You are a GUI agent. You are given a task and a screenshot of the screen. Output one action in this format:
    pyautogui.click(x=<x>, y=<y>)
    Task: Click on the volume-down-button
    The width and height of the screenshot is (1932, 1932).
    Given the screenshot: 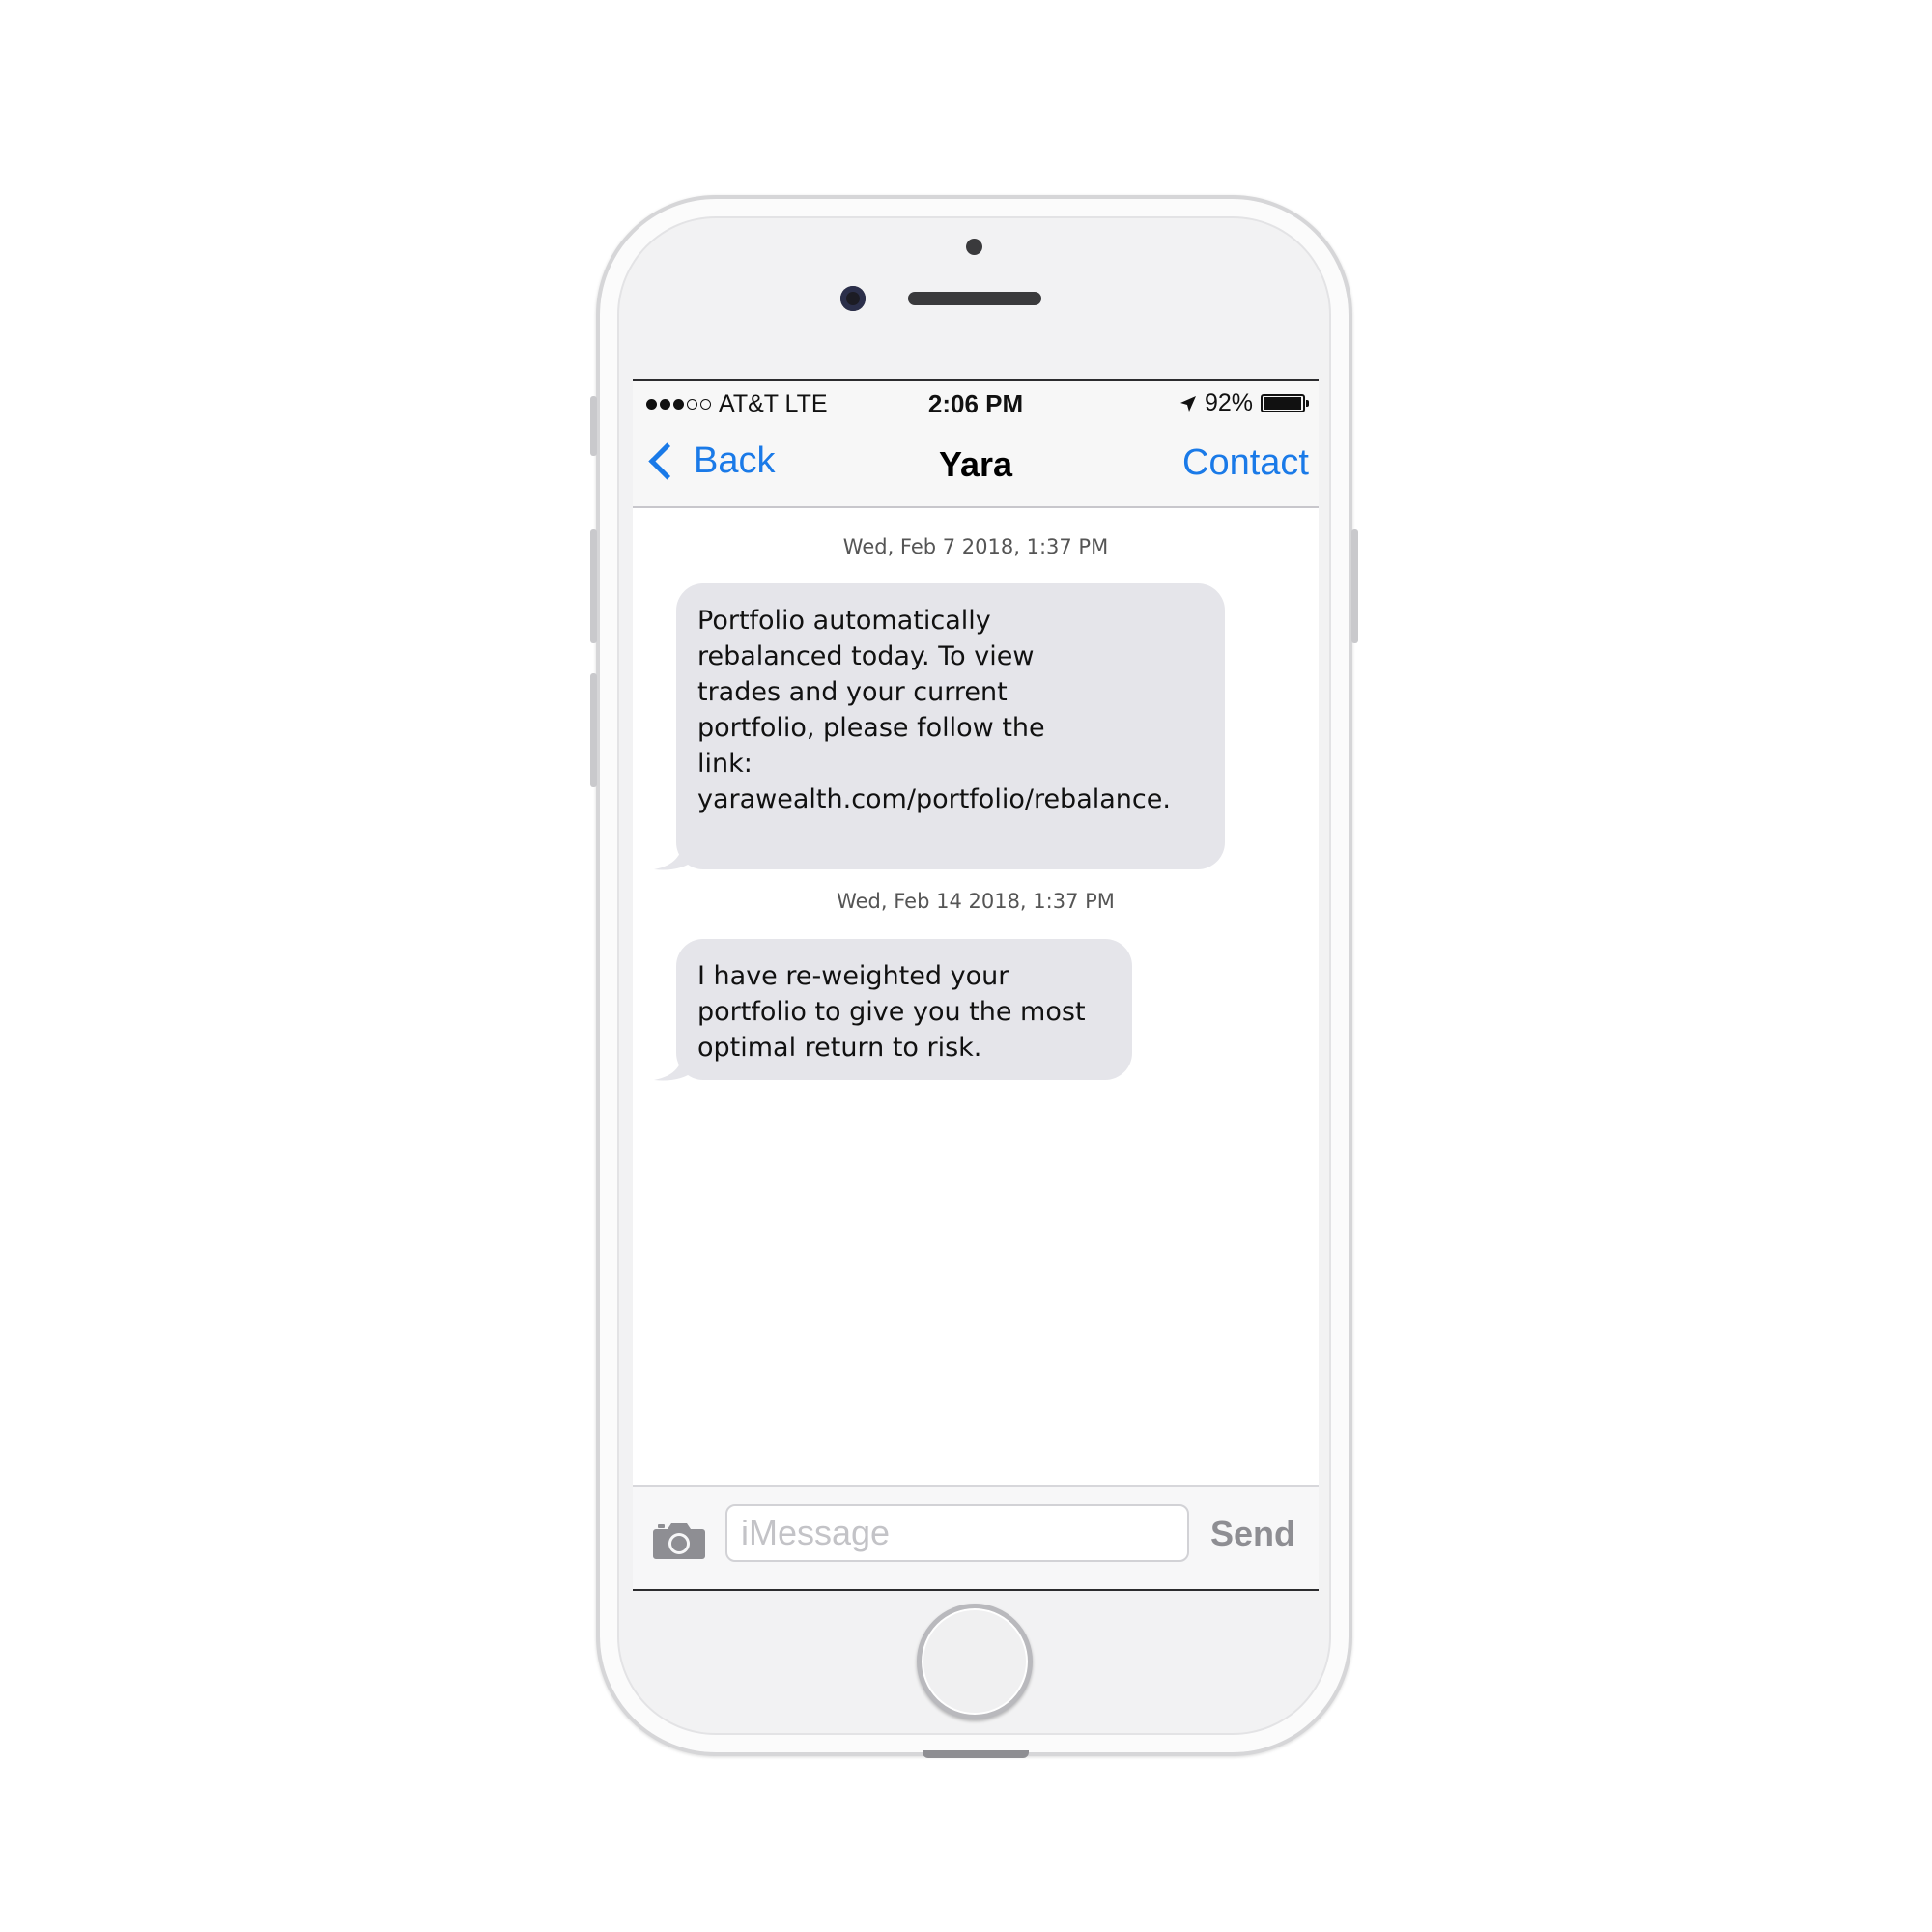 What is the action you would take?
    pyautogui.click(x=593, y=730)
    